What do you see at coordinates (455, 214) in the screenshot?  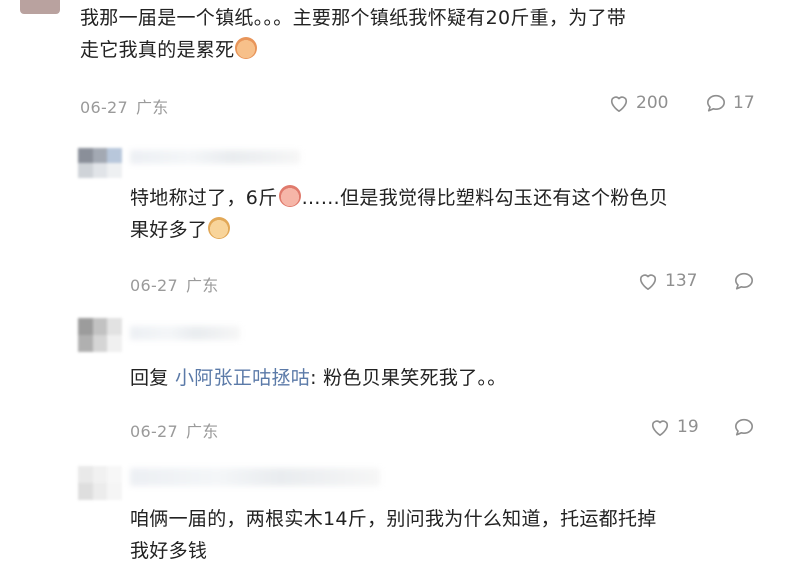 I see `comment-text: 特地称过了，6斤 ……但是我觉得比塑料勾玉还有这个粉色贝 果好多了` at bounding box center [455, 214].